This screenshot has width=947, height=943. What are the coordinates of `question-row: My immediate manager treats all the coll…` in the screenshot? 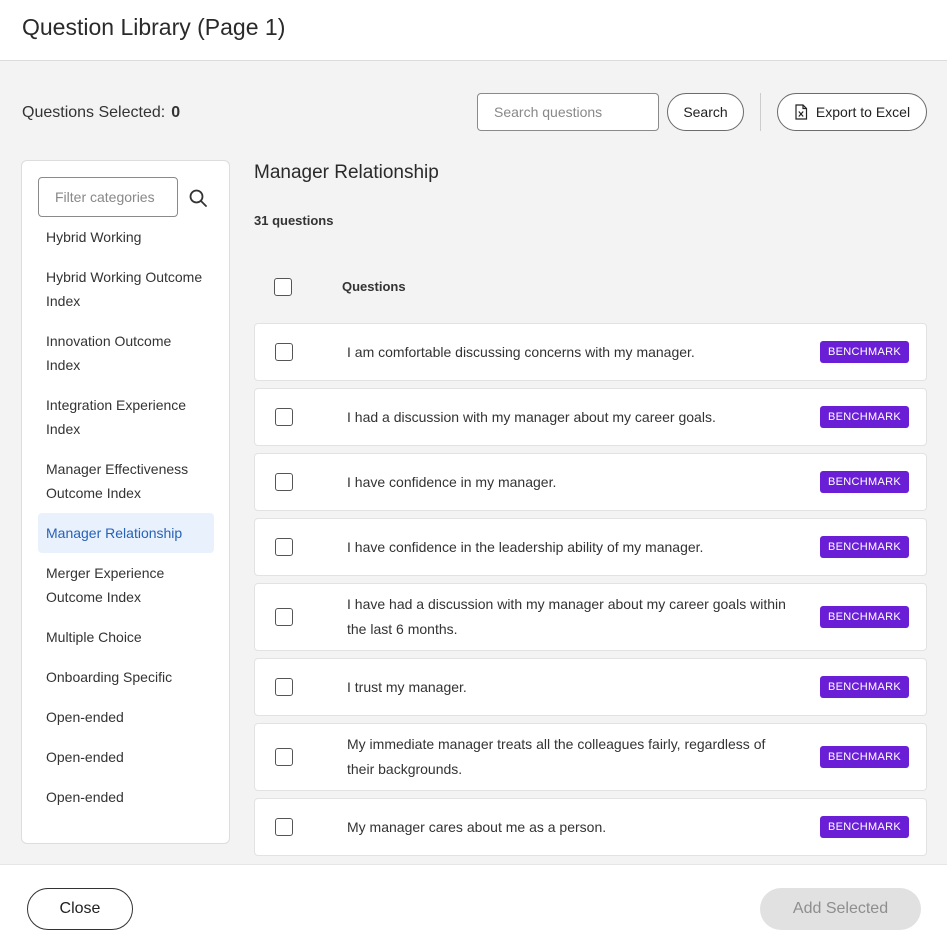 It's located at (590, 757).